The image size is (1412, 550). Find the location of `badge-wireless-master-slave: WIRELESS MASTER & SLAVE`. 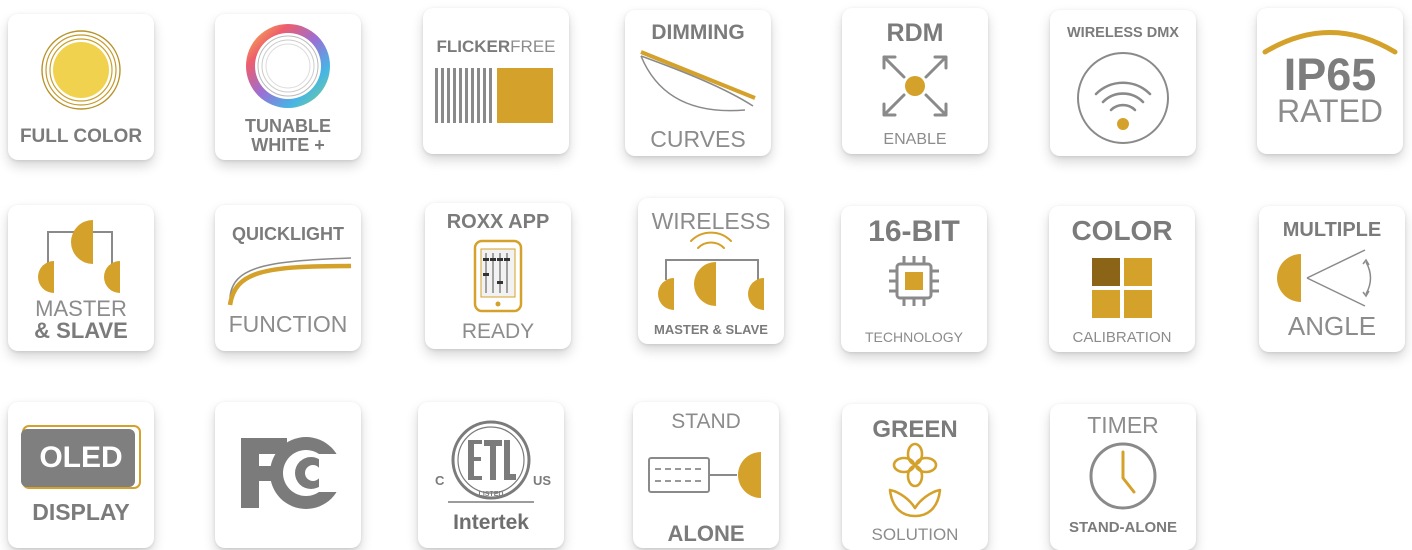

badge-wireless-master-slave: WIRELESS MASTER & SLAVE is located at coordinates (711, 271).